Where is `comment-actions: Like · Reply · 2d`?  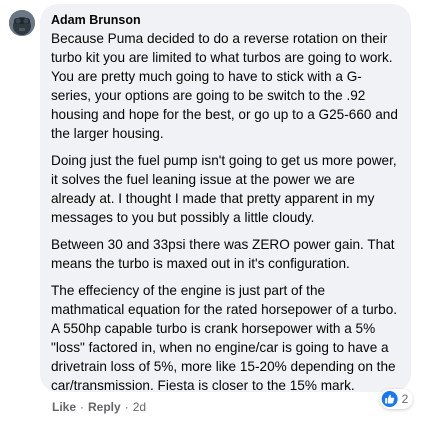 comment-actions: Like · Reply · 2d is located at coordinates (99, 407).